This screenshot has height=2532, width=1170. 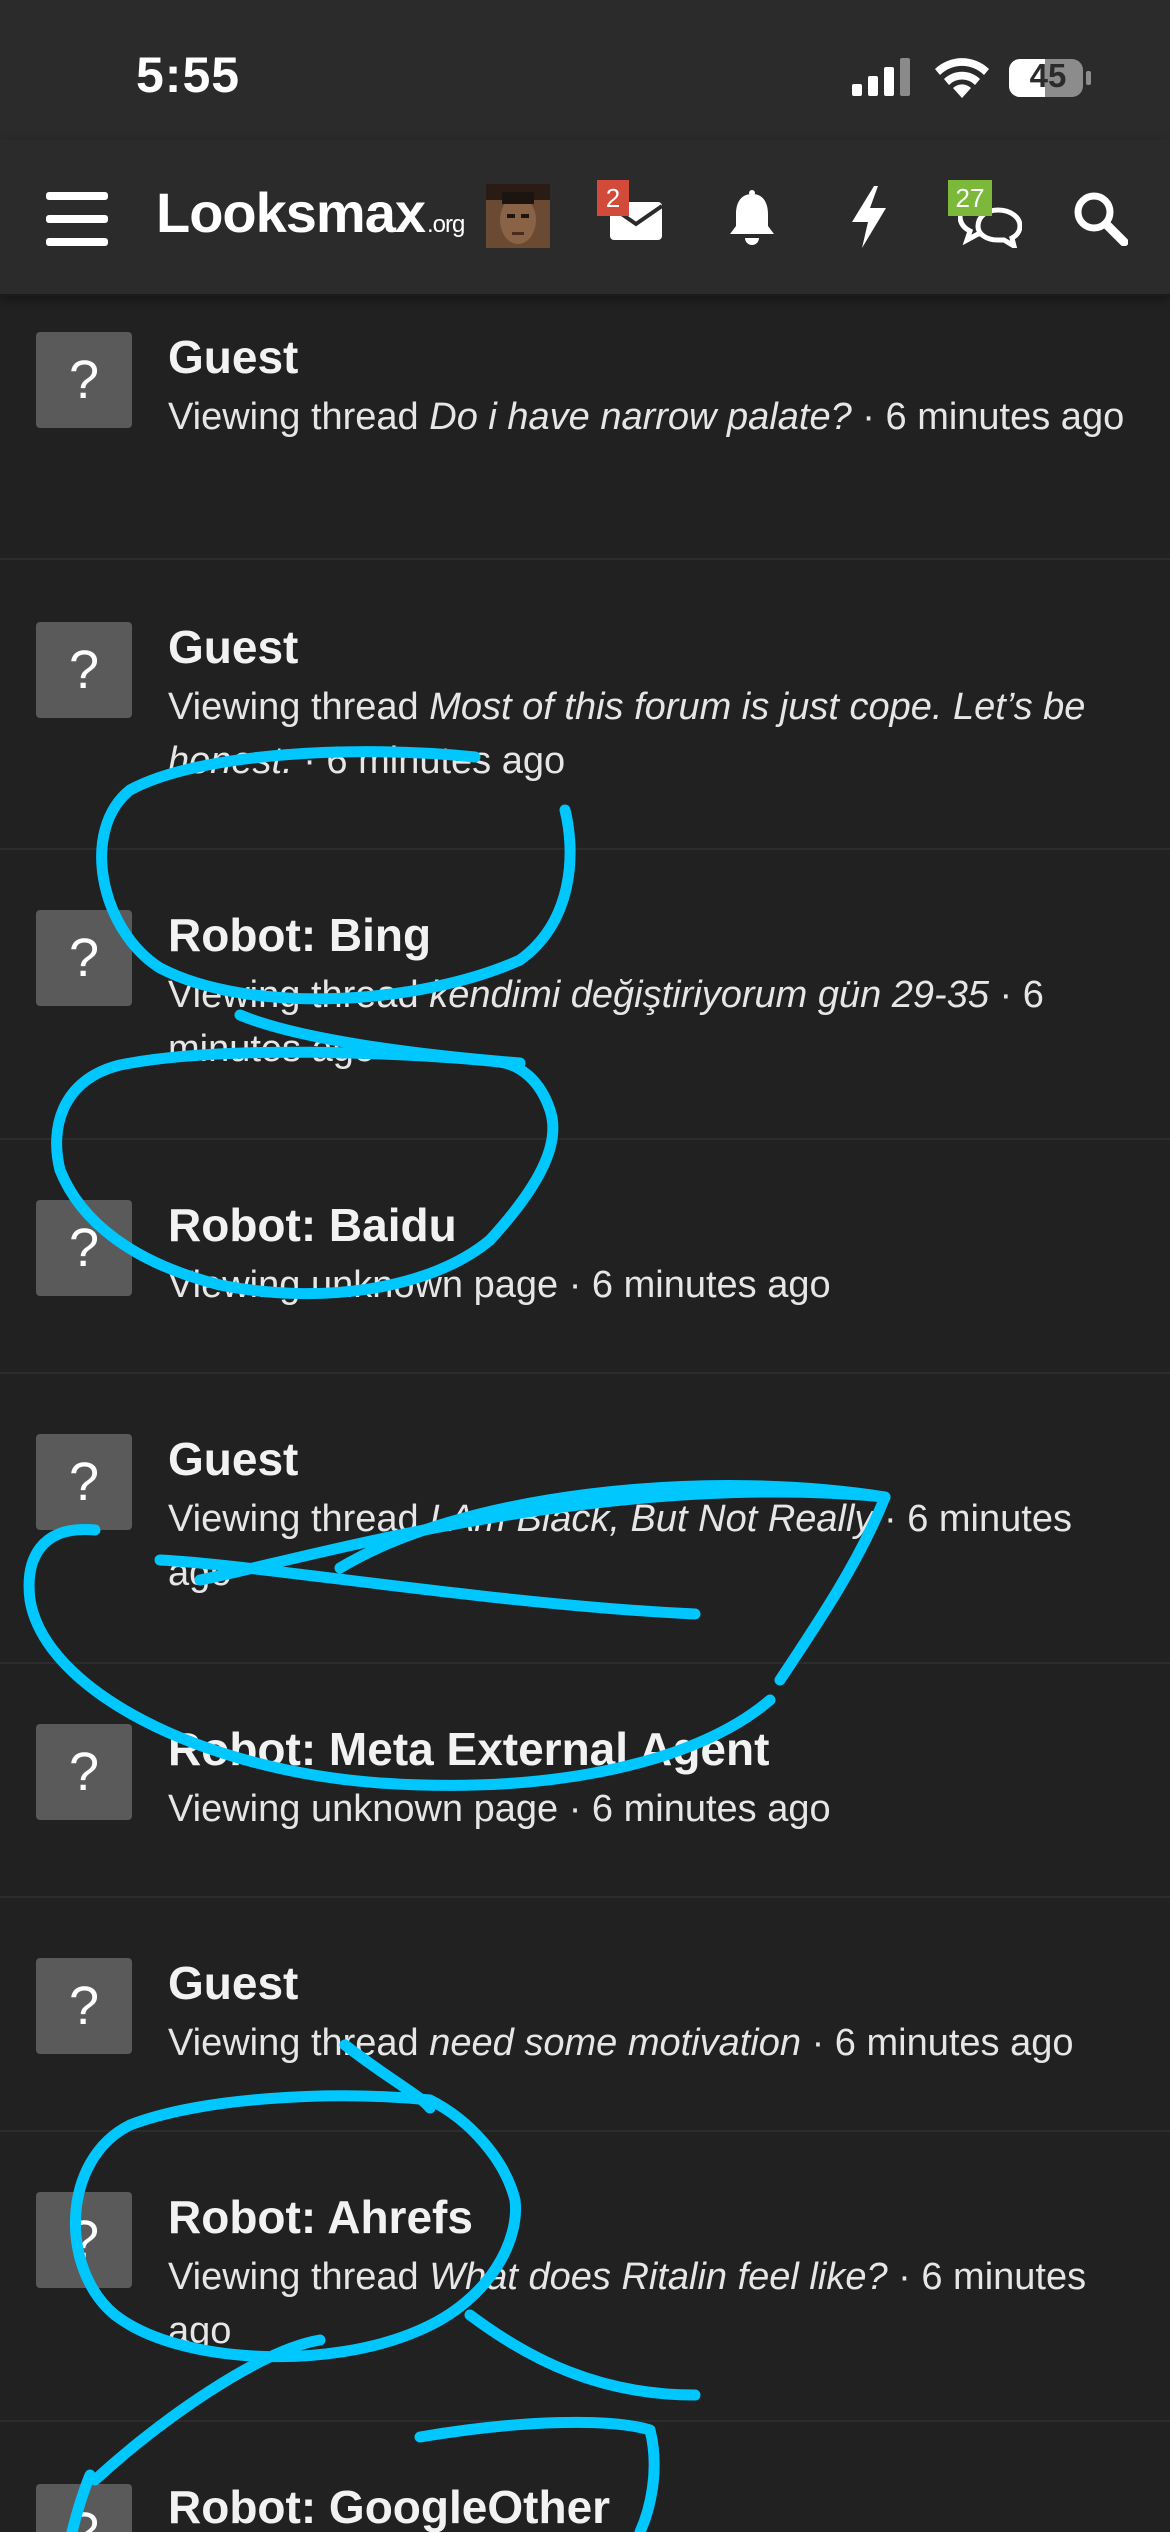 What do you see at coordinates (881, 77) in the screenshot?
I see `cellular-signal-icon` at bounding box center [881, 77].